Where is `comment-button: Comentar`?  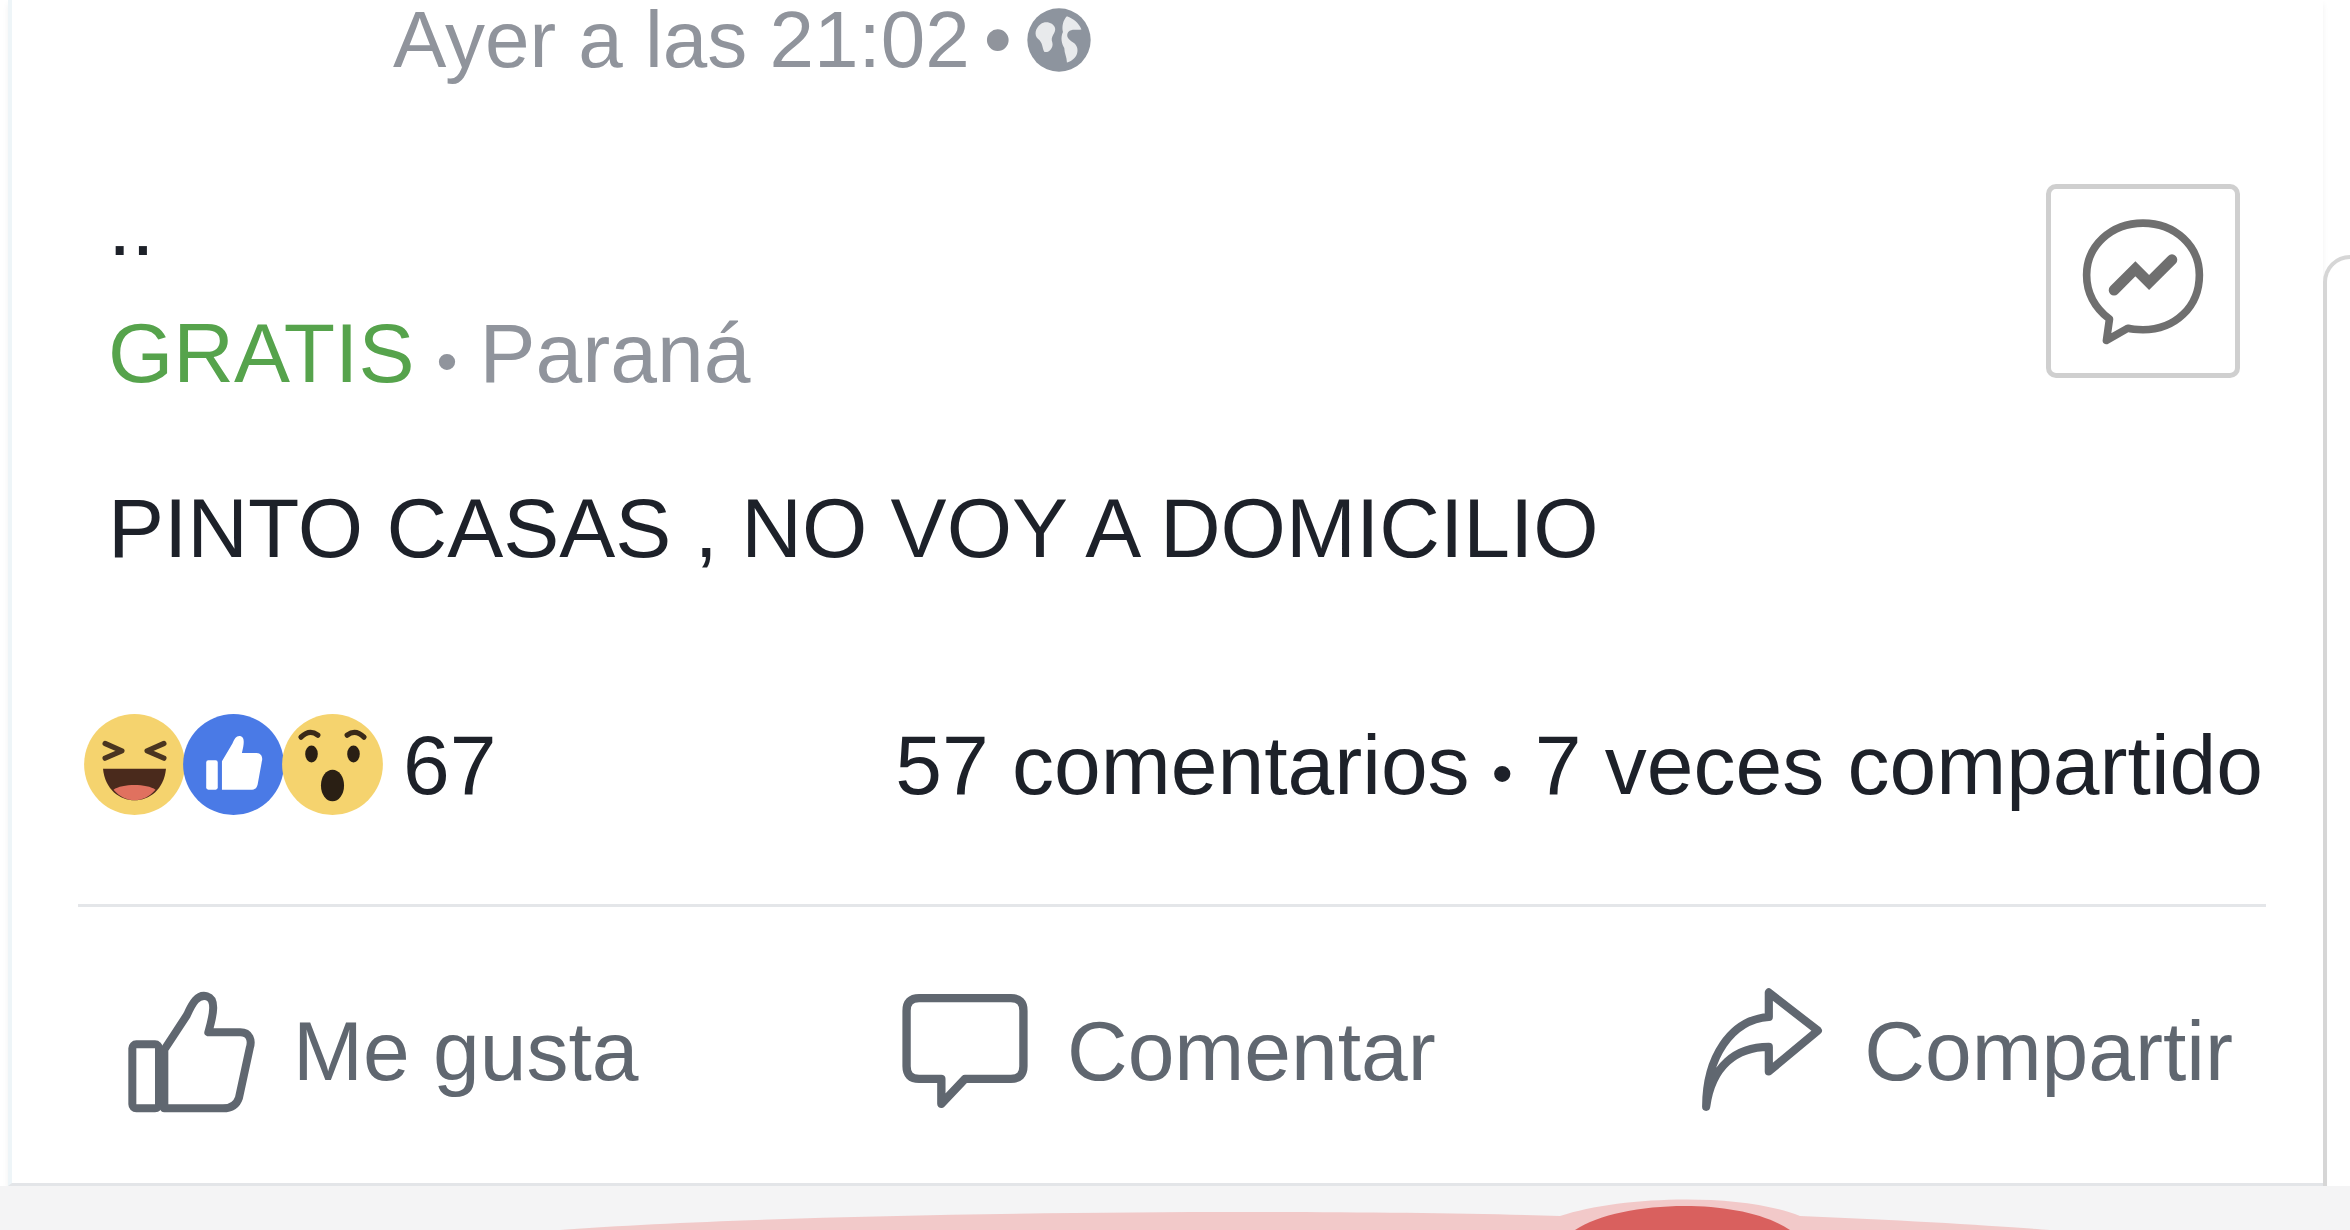
comment-button: Comentar is located at coordinates (1168, 1051).